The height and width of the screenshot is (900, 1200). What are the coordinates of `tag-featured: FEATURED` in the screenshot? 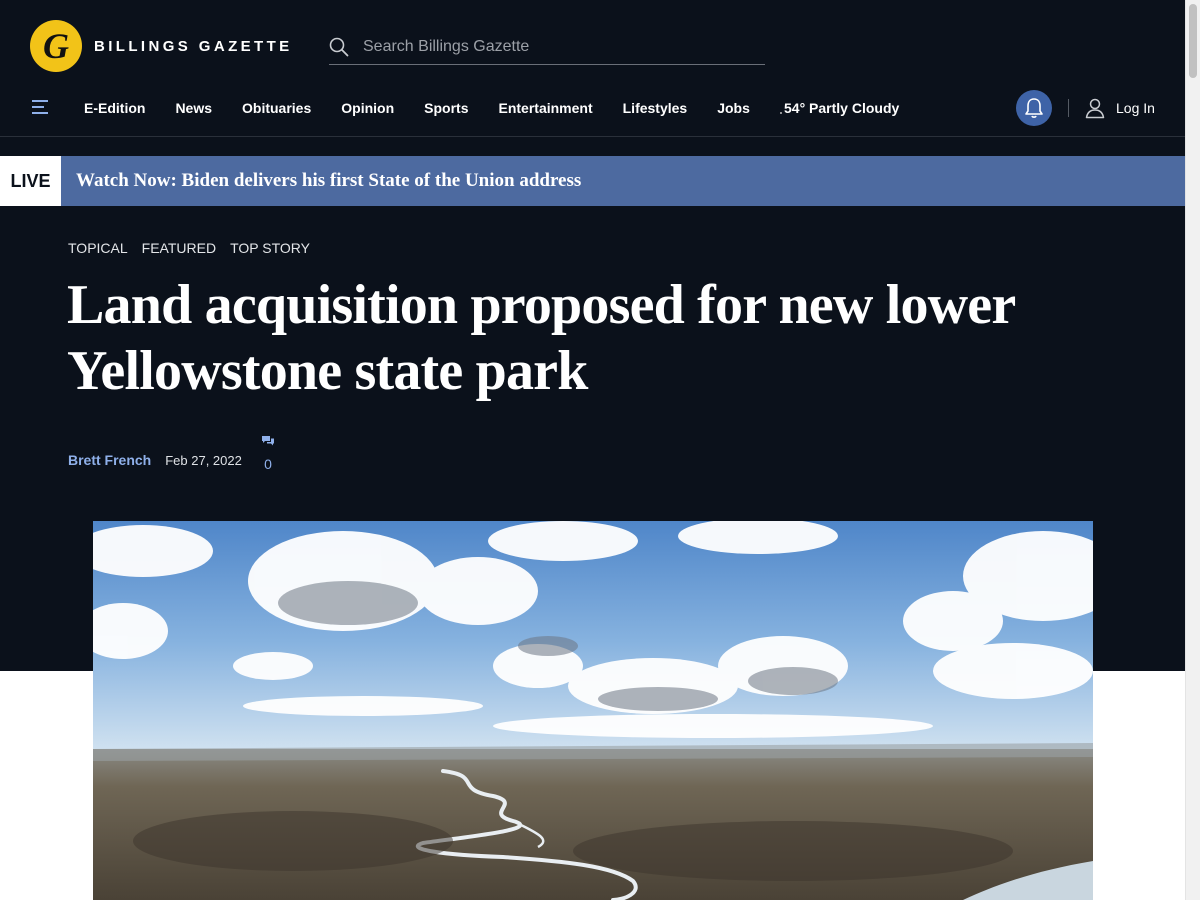 It's located at (179, 248).